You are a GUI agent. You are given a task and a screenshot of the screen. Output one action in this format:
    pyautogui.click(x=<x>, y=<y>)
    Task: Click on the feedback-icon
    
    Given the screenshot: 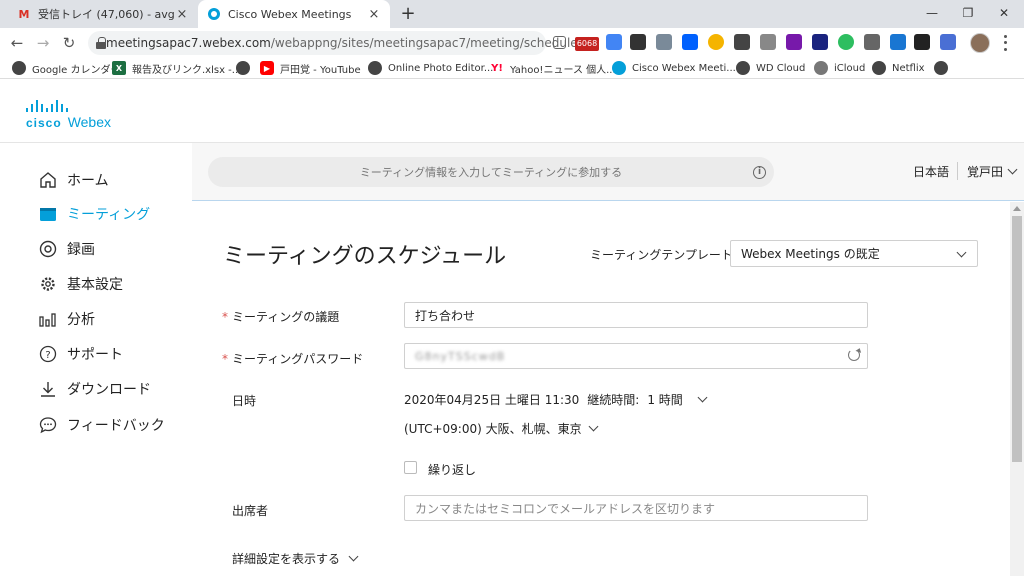 What is the action you would take?
    pyautogui.click(x=48, y=425)
    